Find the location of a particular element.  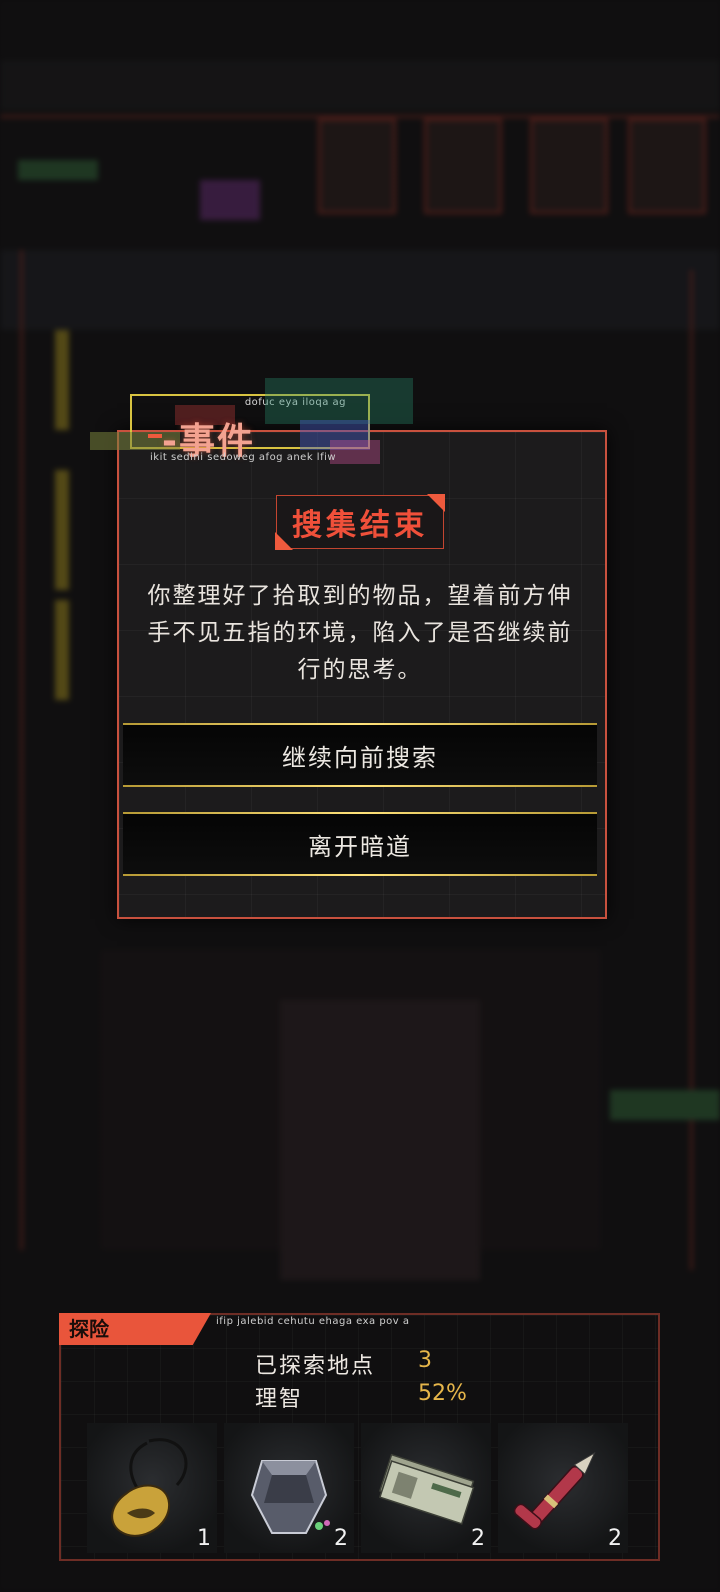

leave-passage-button: 离开暗道 is located at coordinates (360, 844).